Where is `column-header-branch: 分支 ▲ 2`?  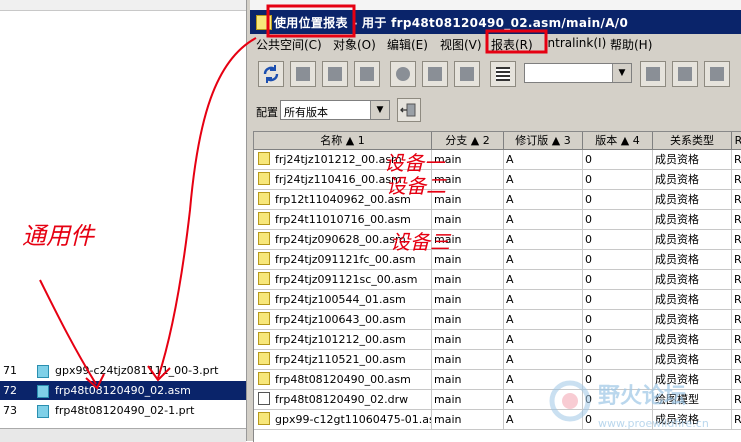 column-header-branch: 分支 ▲ 2 is located at coordinates (468, 141).